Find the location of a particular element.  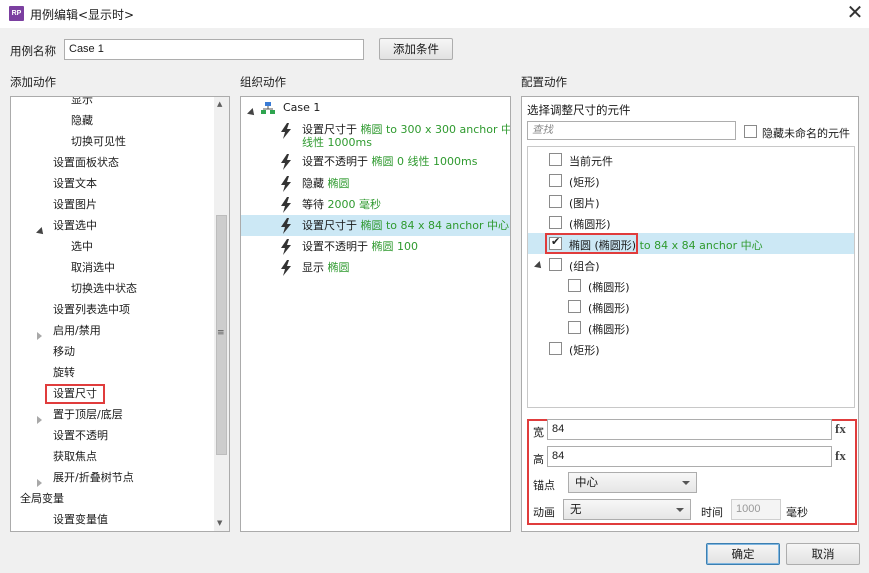

grip-icon: ≡ is located at coordinates (221, 333).